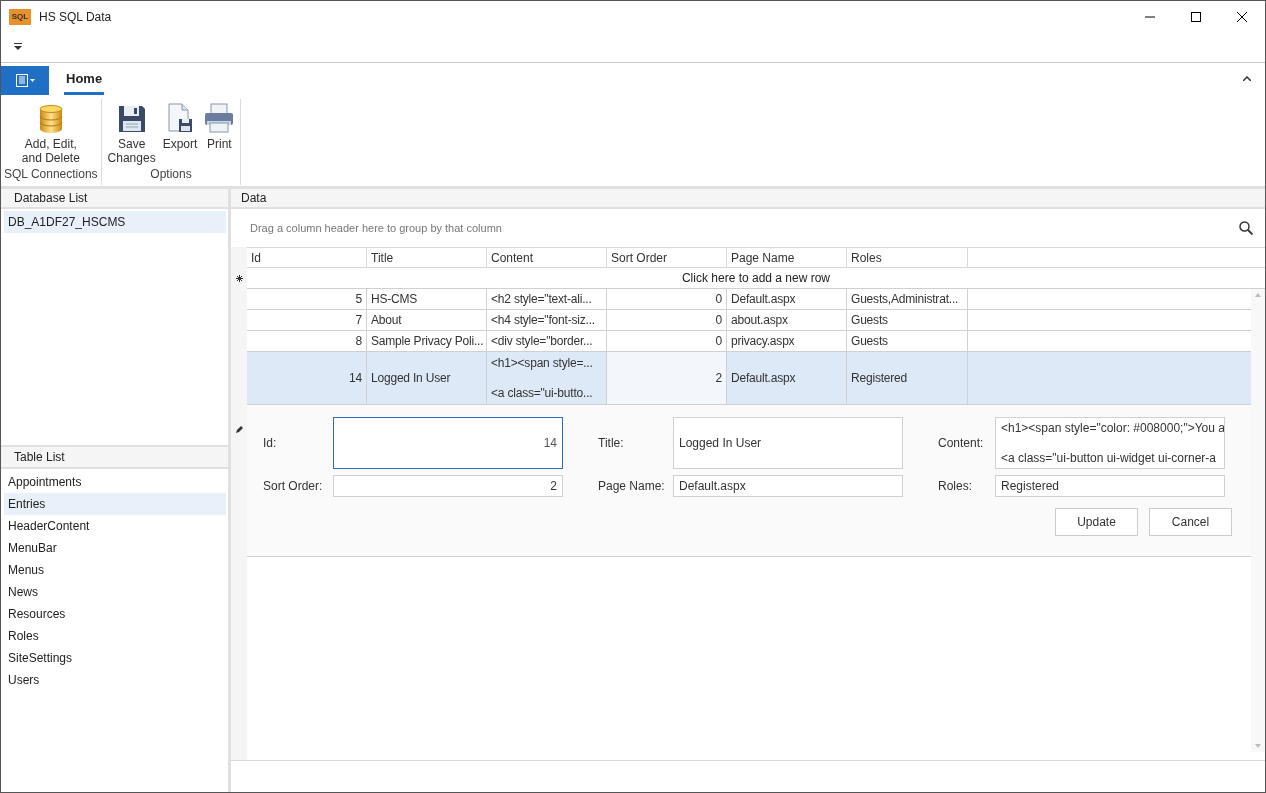  What do you see at coordinates (239, 278) in the screenshot?
I see `new-row-icon` at bounding box center [239, 278].